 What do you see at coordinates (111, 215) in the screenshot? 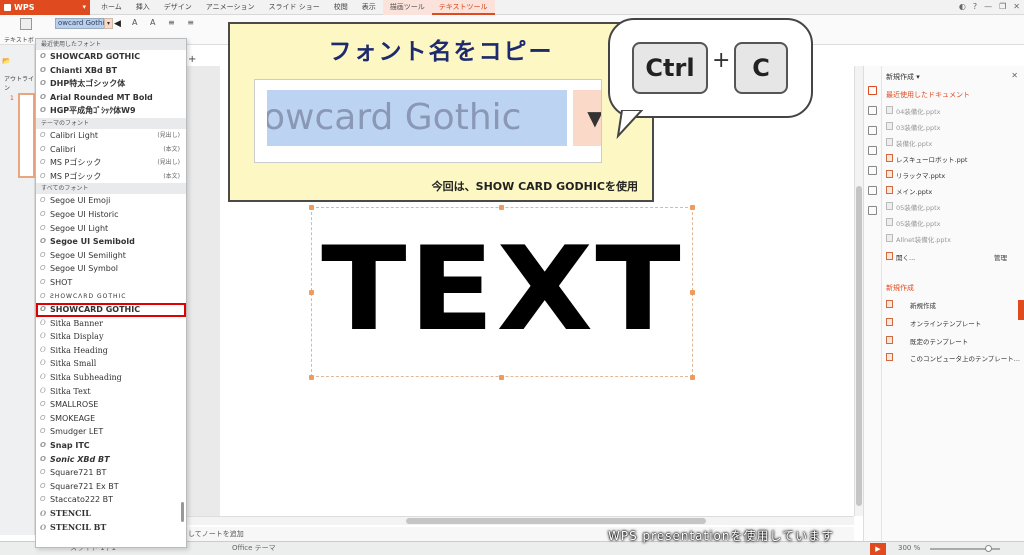
I see `font-item: O Segoe UI Historic` at bounding box center [111, 215].